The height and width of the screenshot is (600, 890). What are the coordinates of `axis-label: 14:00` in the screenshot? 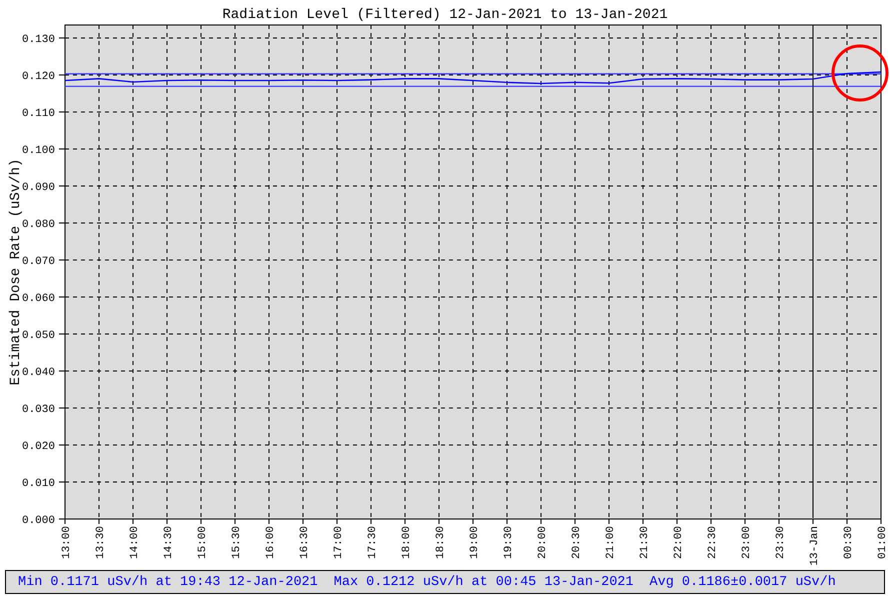 It's located at (135, 543).